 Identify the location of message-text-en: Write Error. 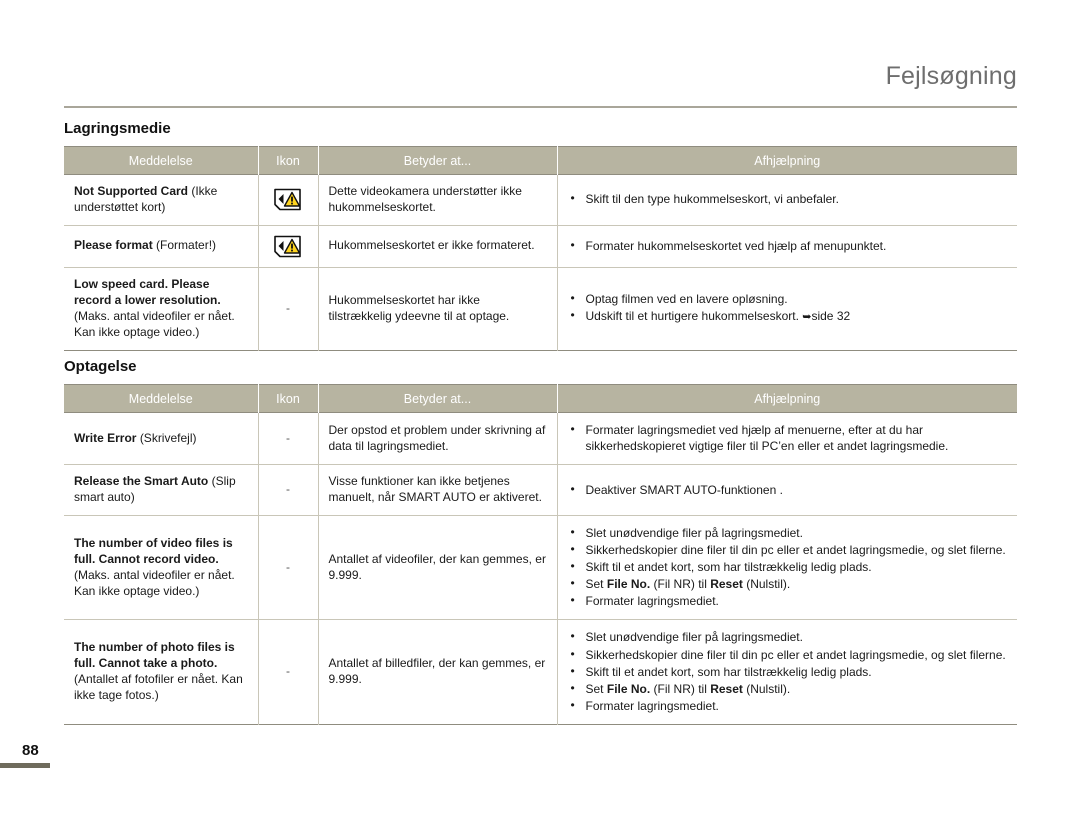
(105, 437).